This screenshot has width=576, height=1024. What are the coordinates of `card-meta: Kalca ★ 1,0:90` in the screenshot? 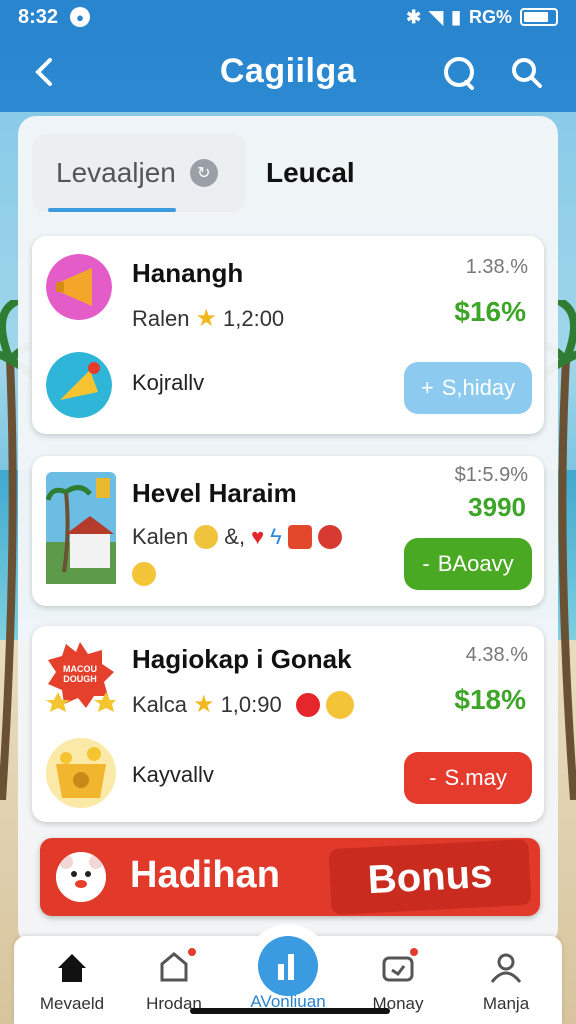 It's located at (243, 704).